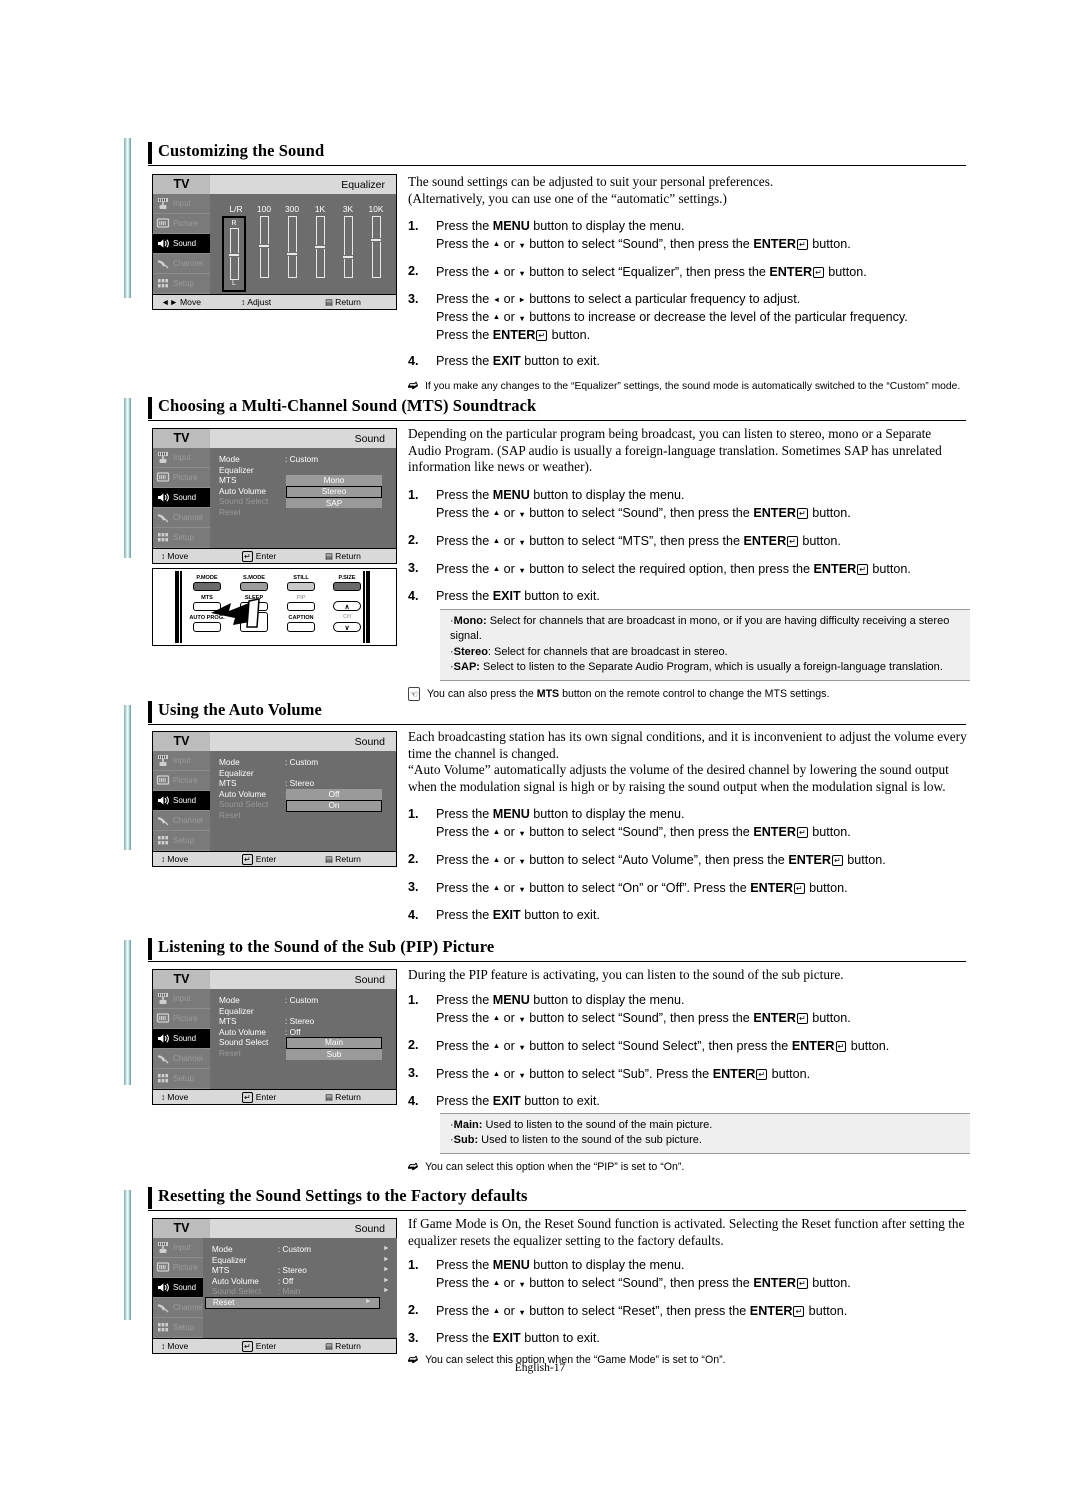  I want to click on remote-button-smode, so click(254, 586).